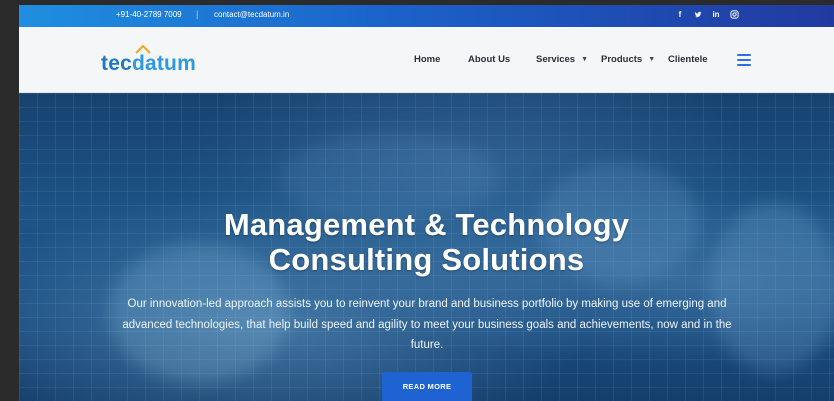  I want to click on social-links: f in, so click(707, 14).